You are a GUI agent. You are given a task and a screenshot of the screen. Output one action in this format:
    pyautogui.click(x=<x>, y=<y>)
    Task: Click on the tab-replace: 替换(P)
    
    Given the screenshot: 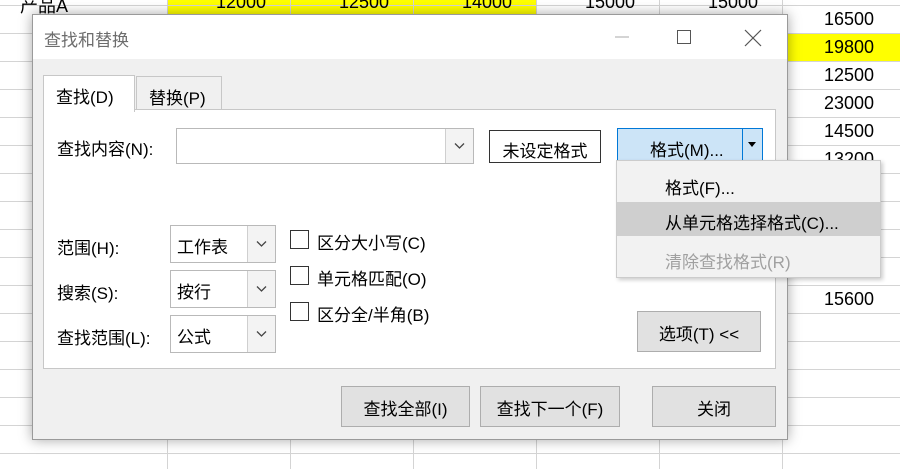 What is the action you would take?
    pyautogui.click(x=179, y=93)
    